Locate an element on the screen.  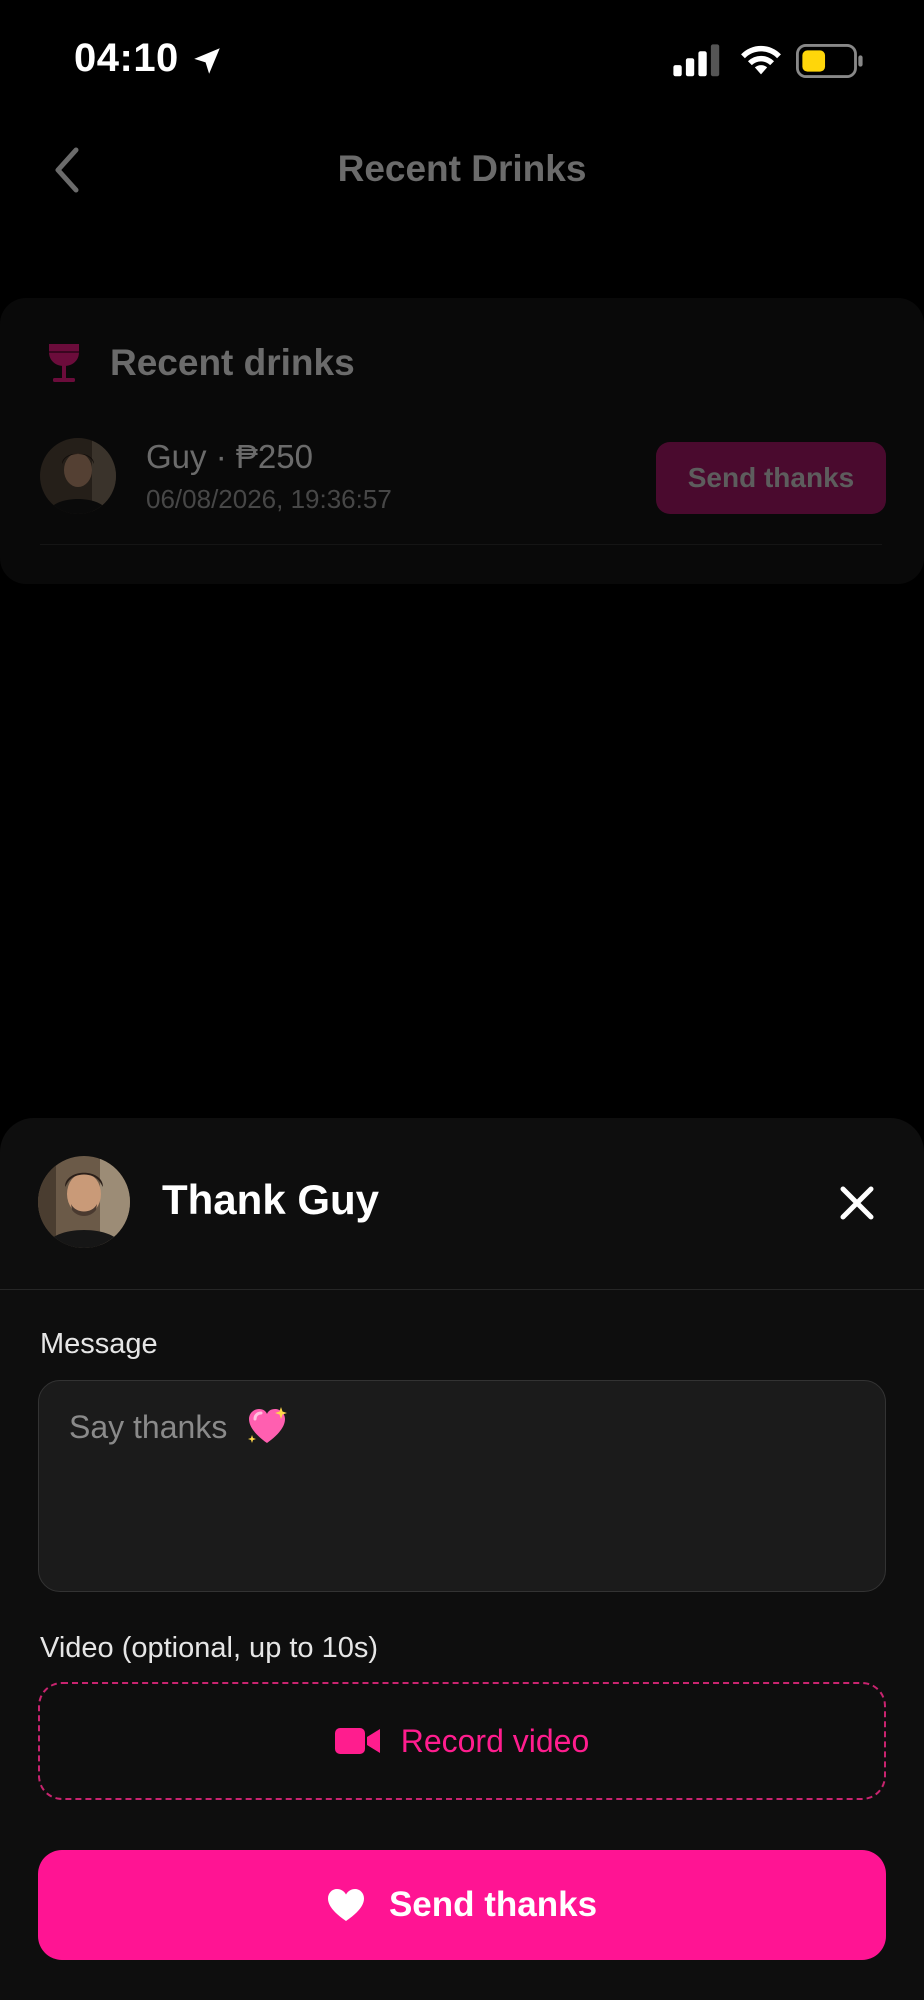
message-label: Message is located at coordinates (99, 1344).